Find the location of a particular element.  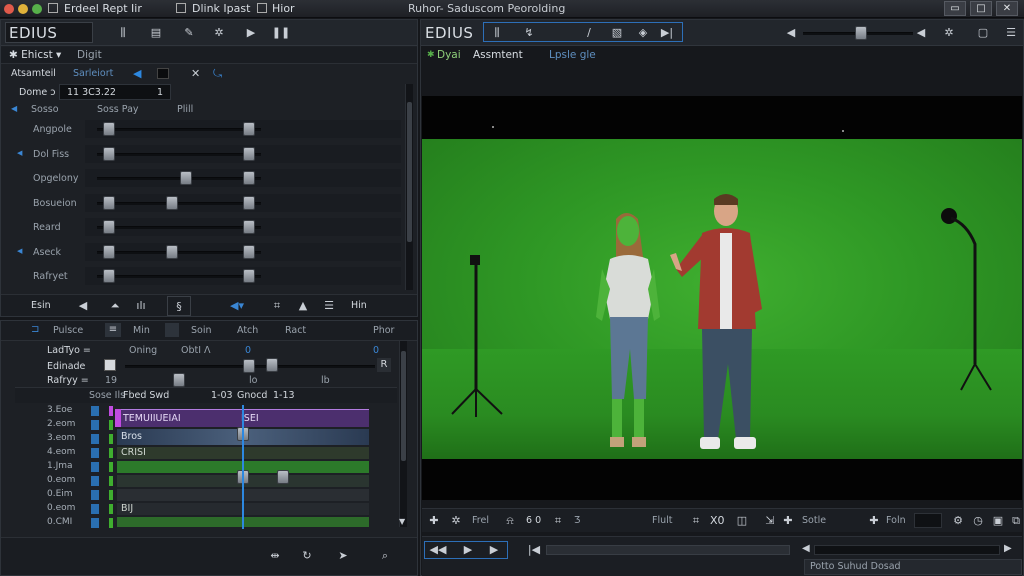

timeline-tab-5: Ract is located at coordinates (295, 330).